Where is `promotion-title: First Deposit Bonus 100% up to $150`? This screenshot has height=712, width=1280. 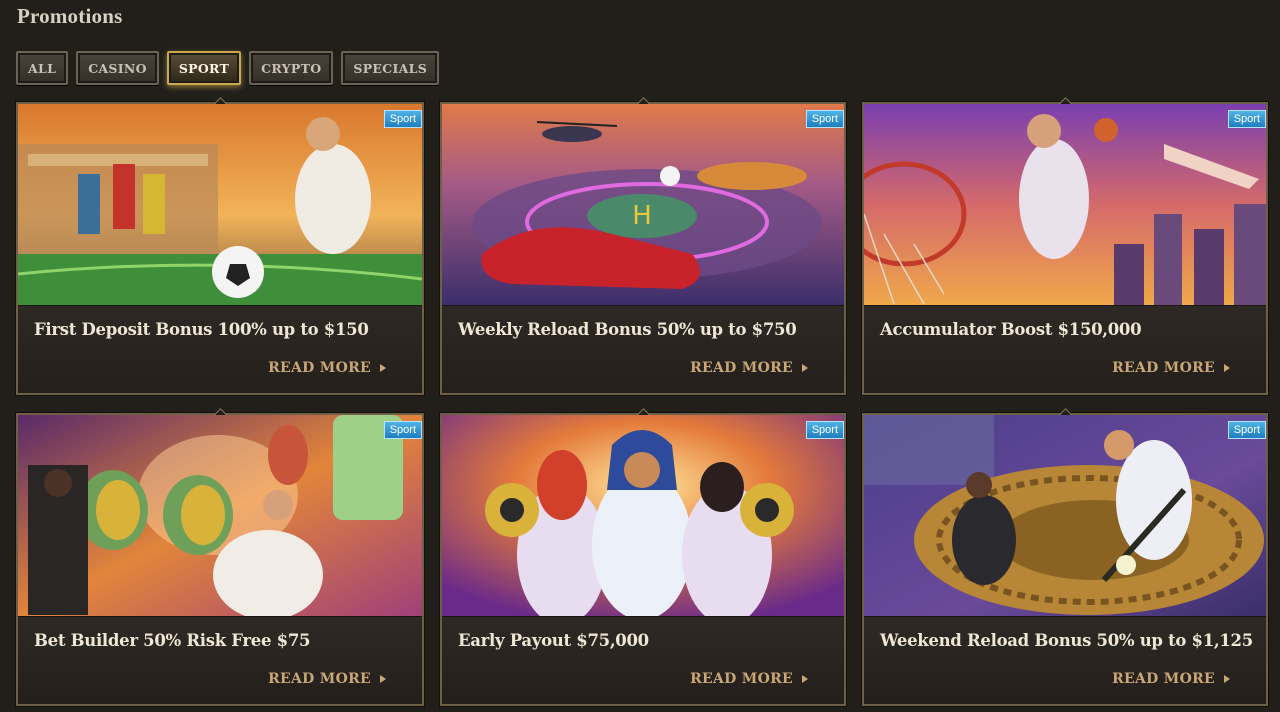 promotion-title: First Deposit Bonus 100% up to $150 is located at coordinates (201, 329).